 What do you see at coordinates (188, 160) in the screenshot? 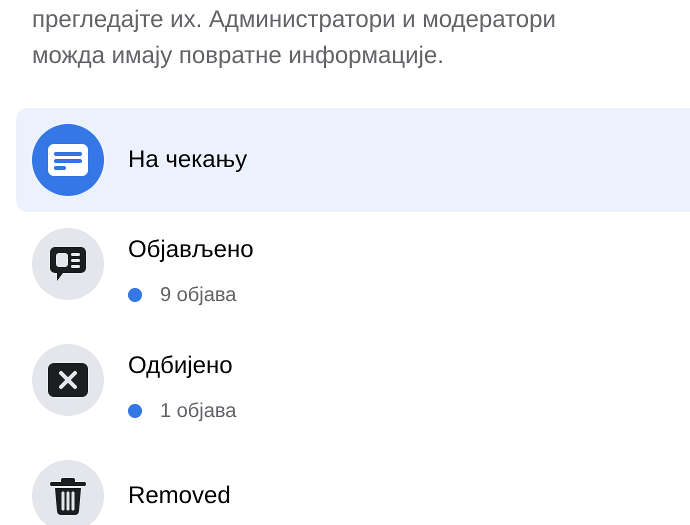
I see `status-title: На чекању` at bounding box center [188, 160].